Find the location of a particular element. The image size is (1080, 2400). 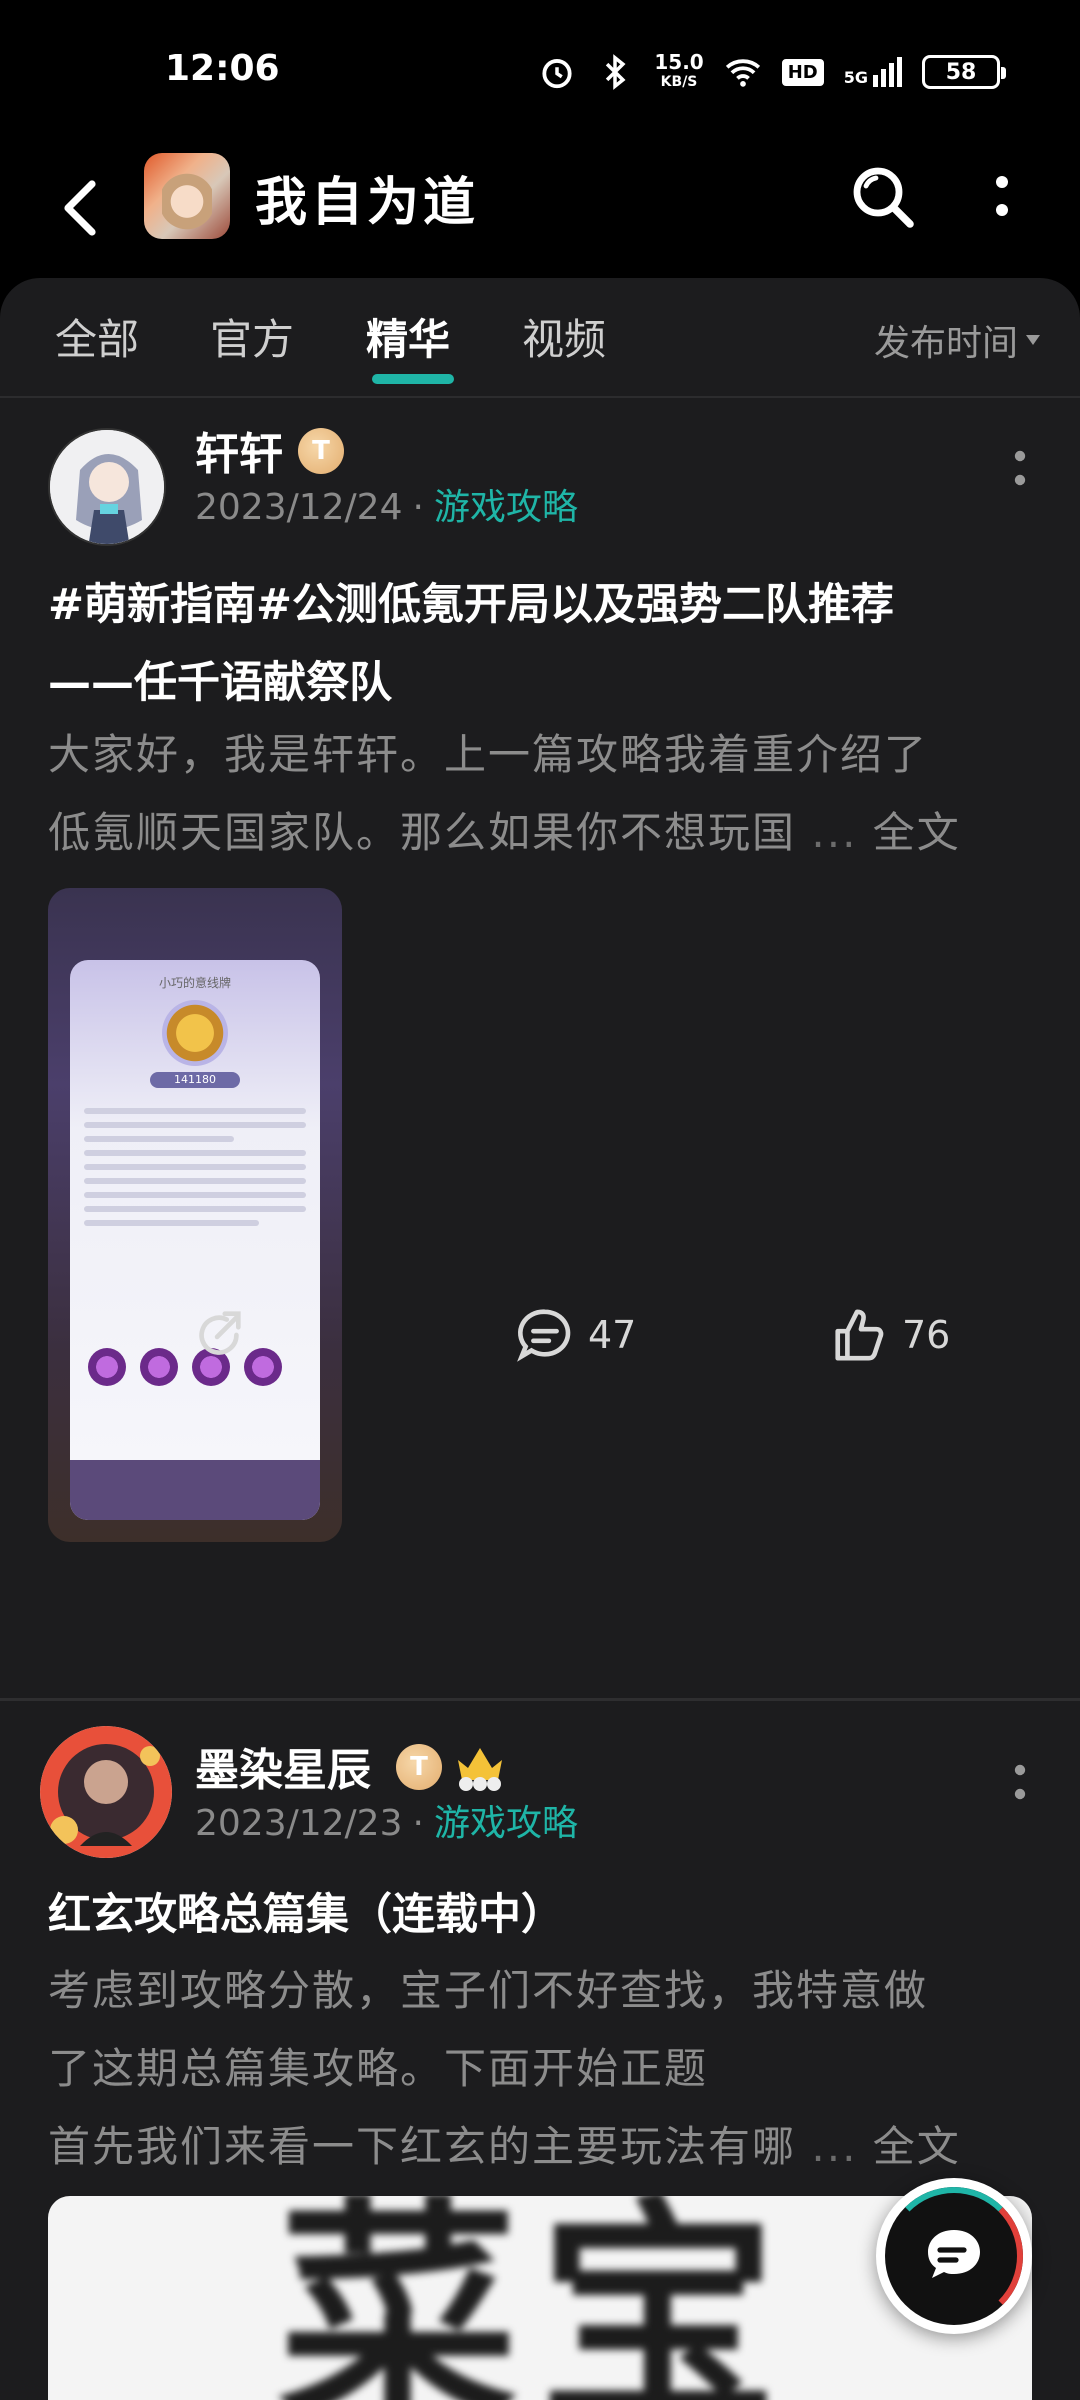

like-button: 76 is located at coordinates (890, 1335).